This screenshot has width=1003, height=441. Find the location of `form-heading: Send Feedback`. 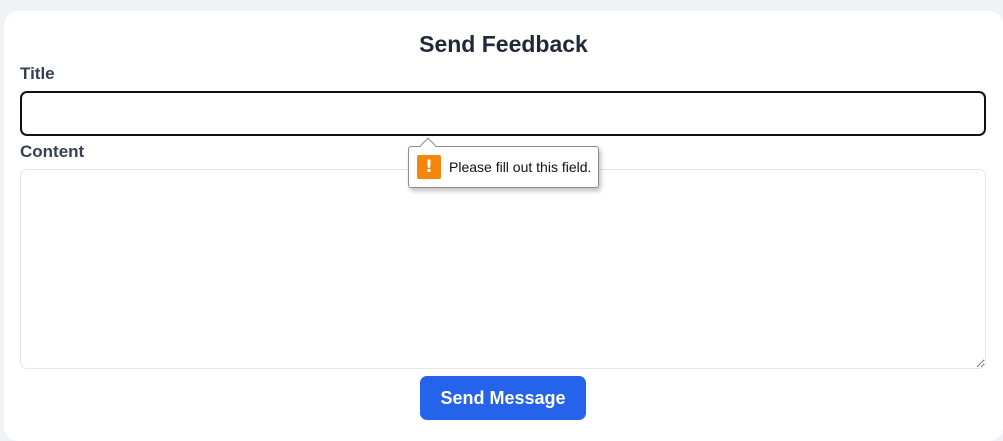

form-heading: Send Feedback is located at coordinates (503, 44).